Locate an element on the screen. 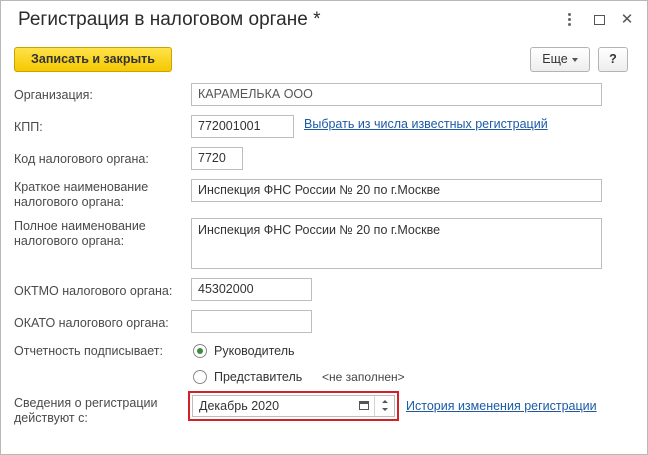  dropdown-caret-icon is located at coordinates (574, 59).